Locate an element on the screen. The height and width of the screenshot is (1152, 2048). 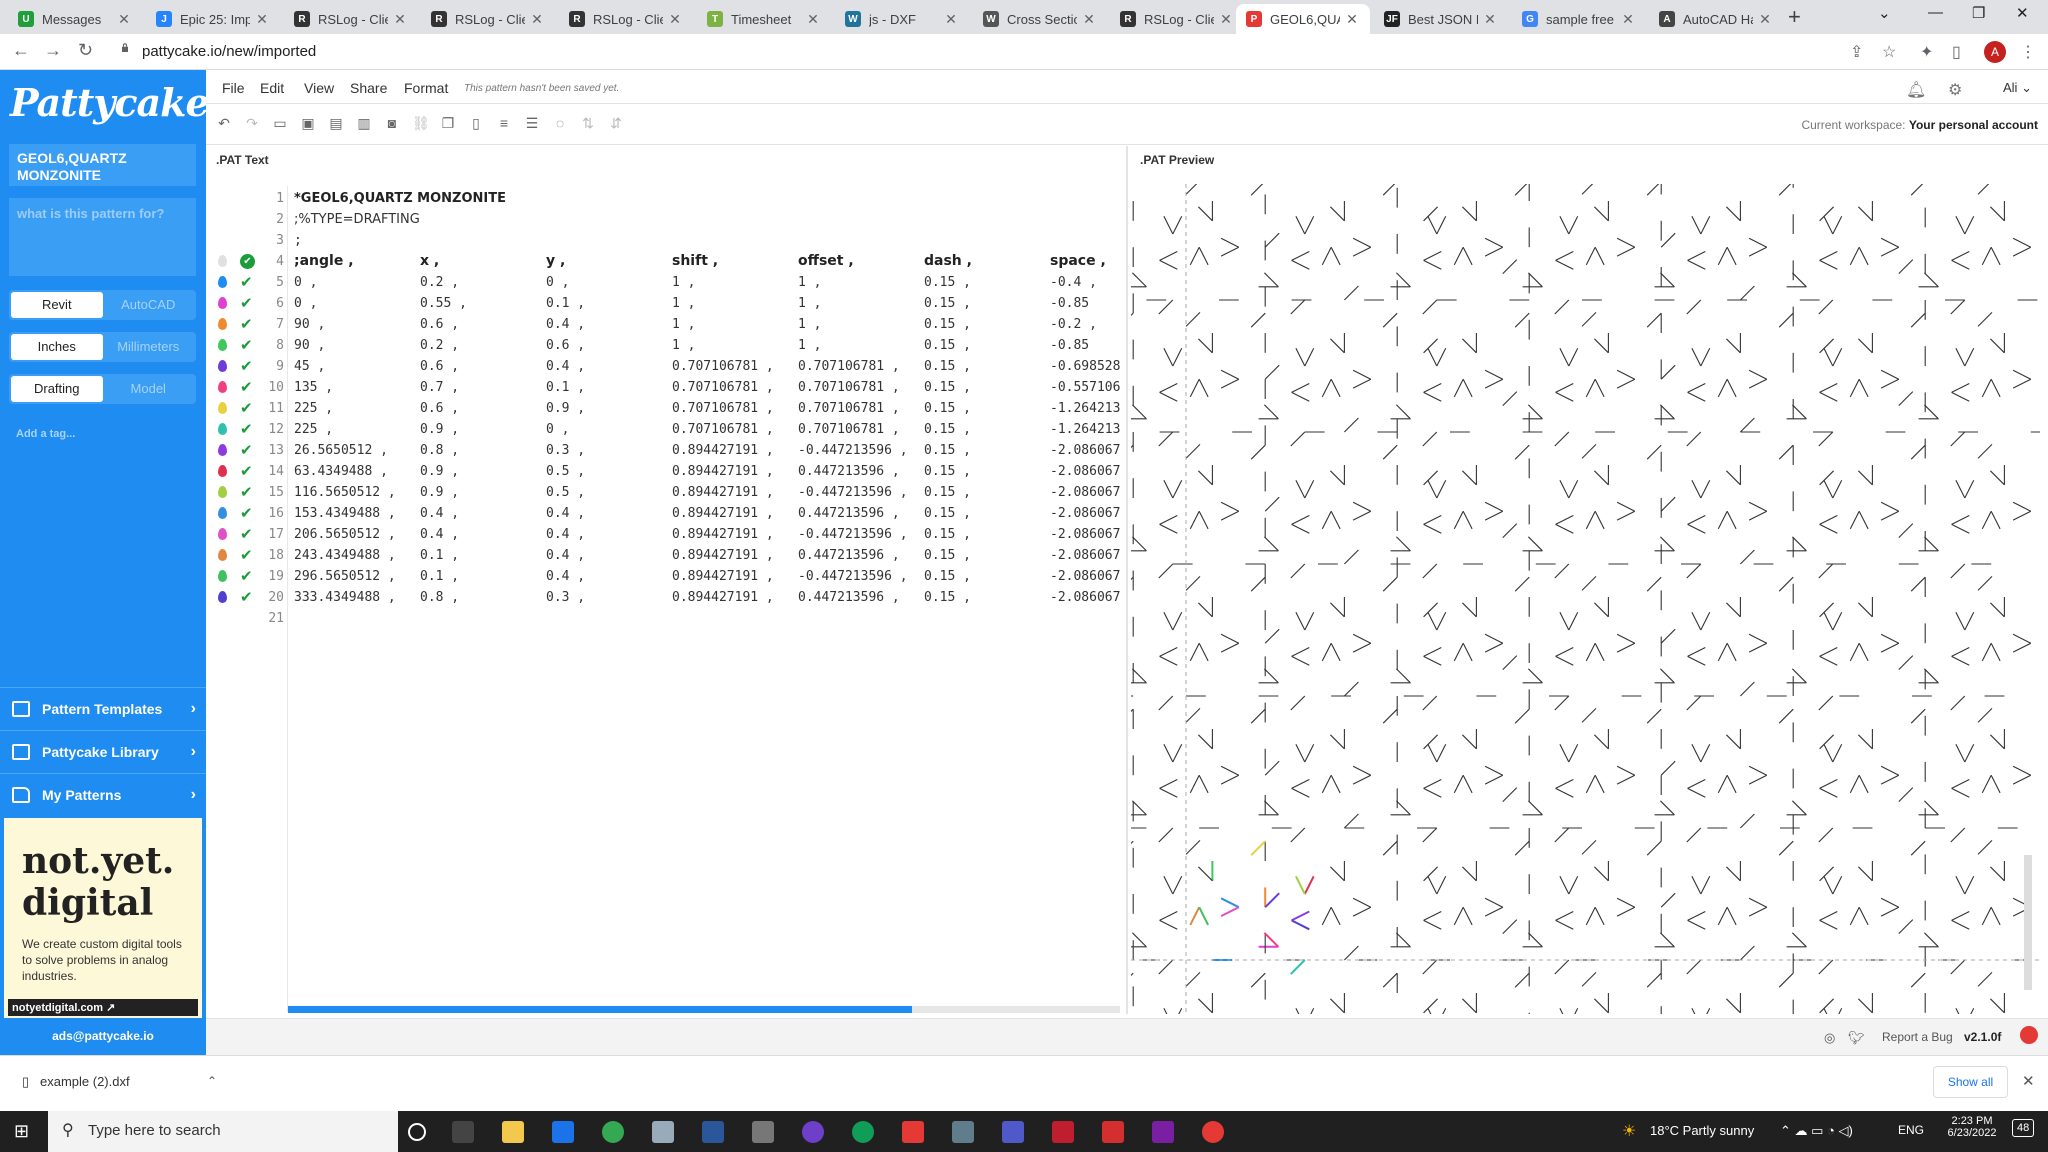
panel-divider is located at coordinates (1127, 580).